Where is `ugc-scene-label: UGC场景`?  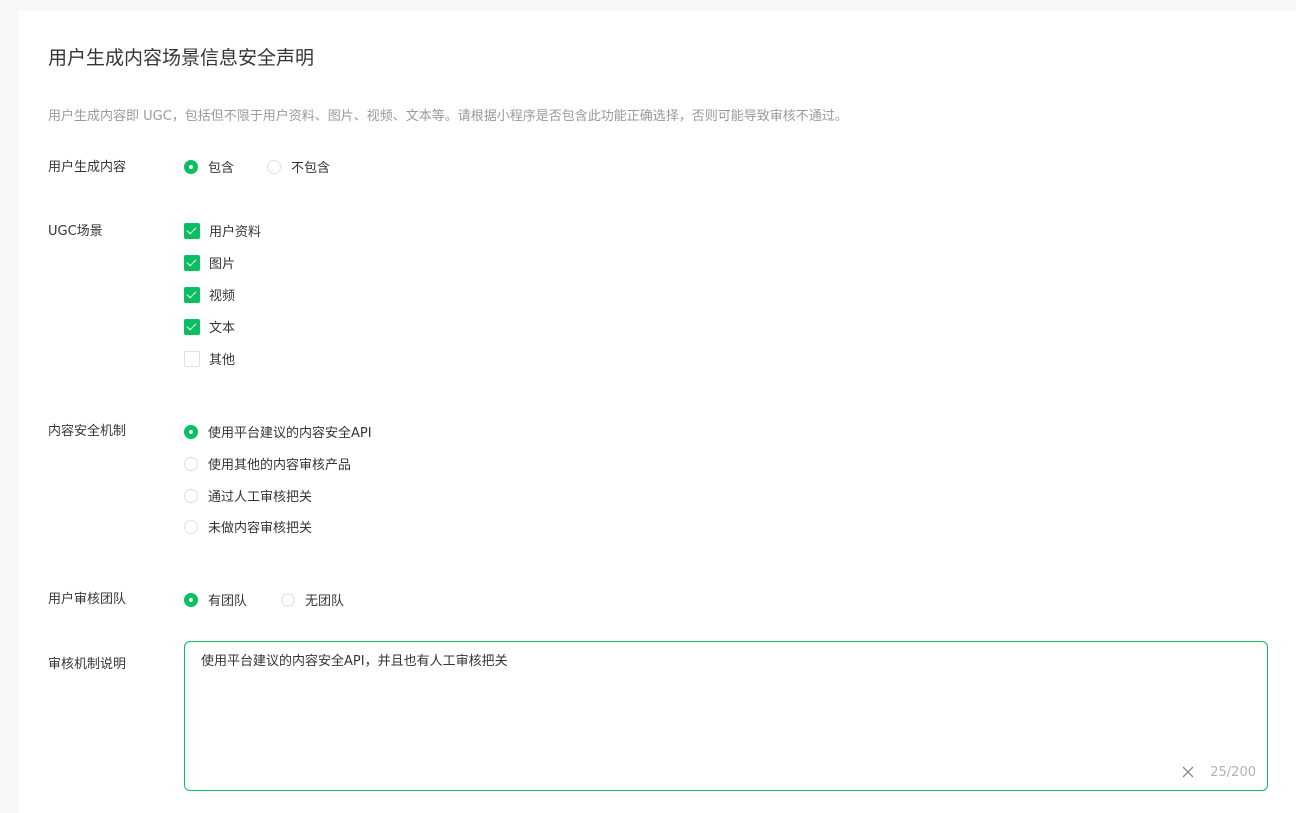 ugc-scene-label: UGC场景 is located at coordinates (75, 231).